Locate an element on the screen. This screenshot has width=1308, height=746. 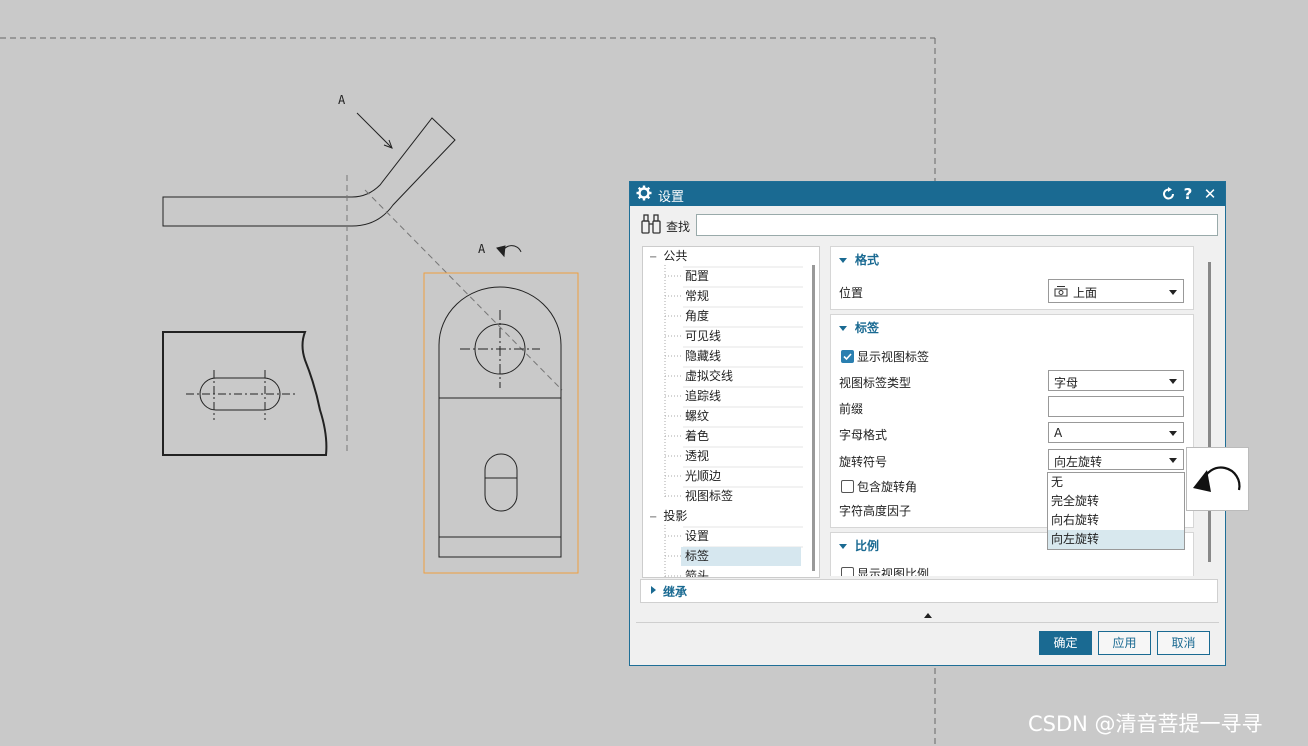
tree-node-common: − 公共 is located at coordinates (668, 256).